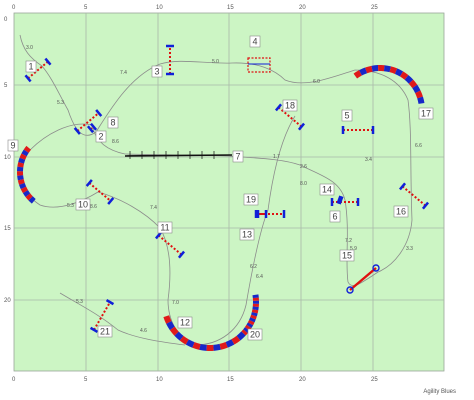  I want to click on obstacle-number: 4, so click(254, 42).